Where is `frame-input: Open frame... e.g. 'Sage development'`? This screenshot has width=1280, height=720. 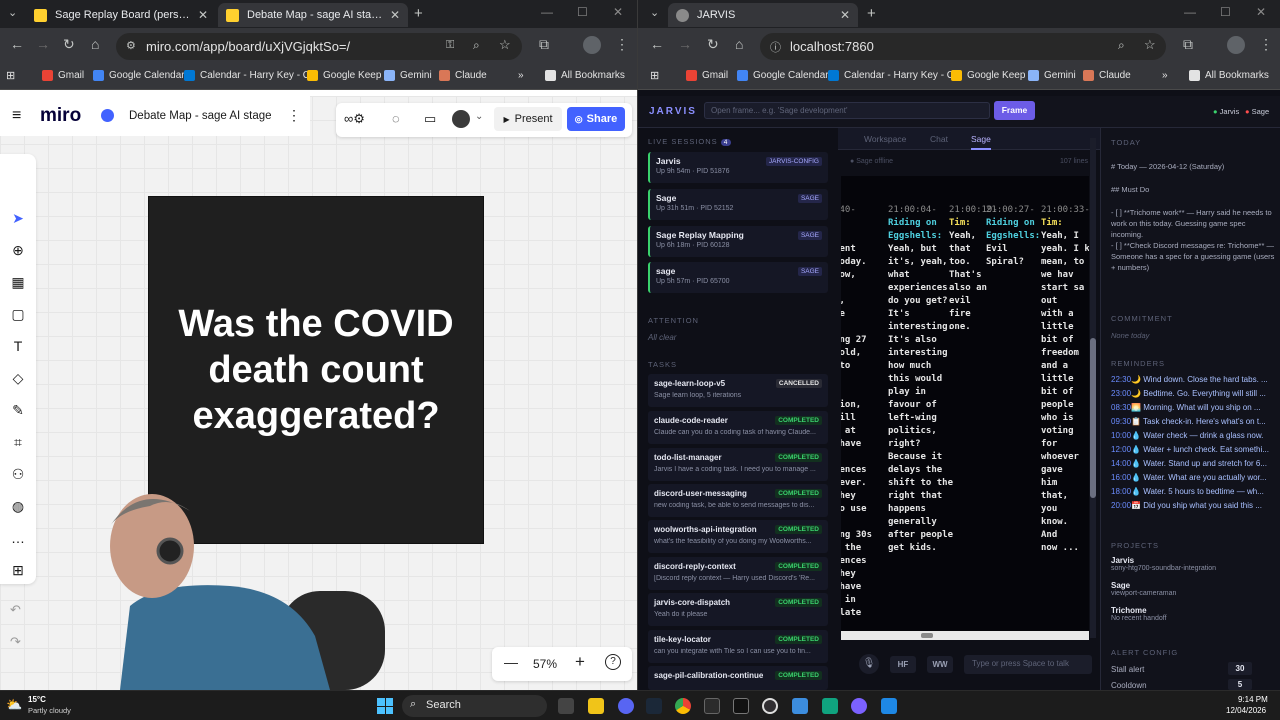
frame-input: Open frame... e.g. 'Sage development' is located at coordinates (847, 110).